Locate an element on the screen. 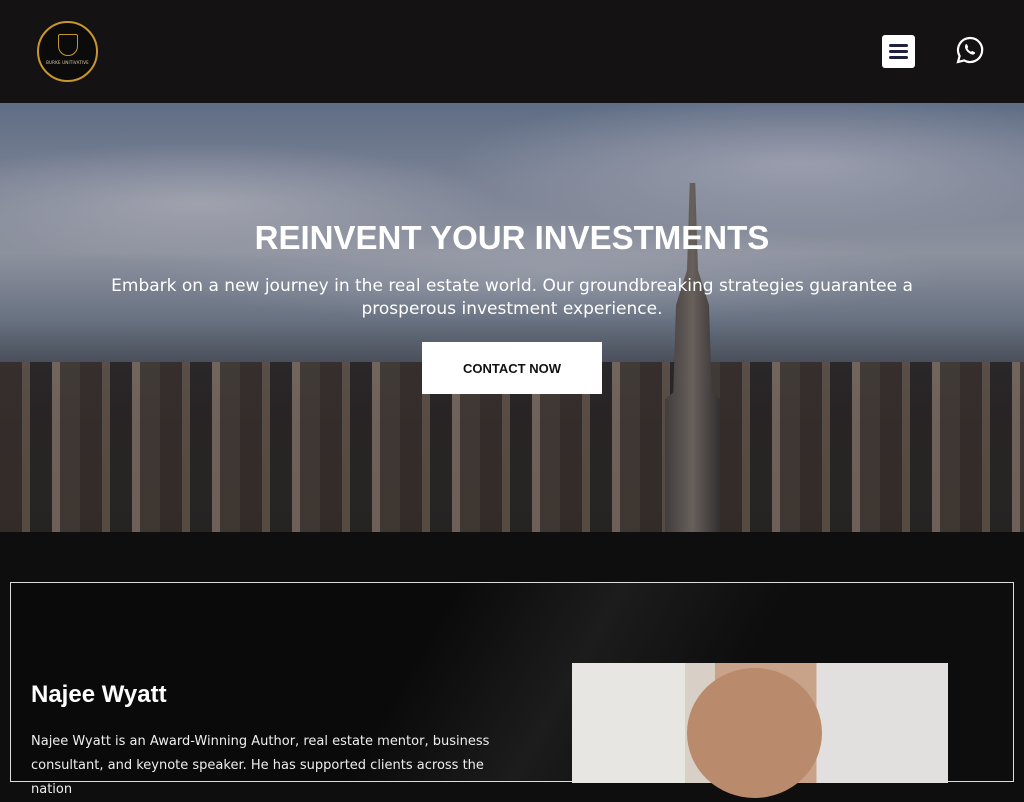 Image resolution: width=1024 pixels, height=802 pixels. logo-text: BURKE UNITIVATIVE is located at coordinates (67, 62).